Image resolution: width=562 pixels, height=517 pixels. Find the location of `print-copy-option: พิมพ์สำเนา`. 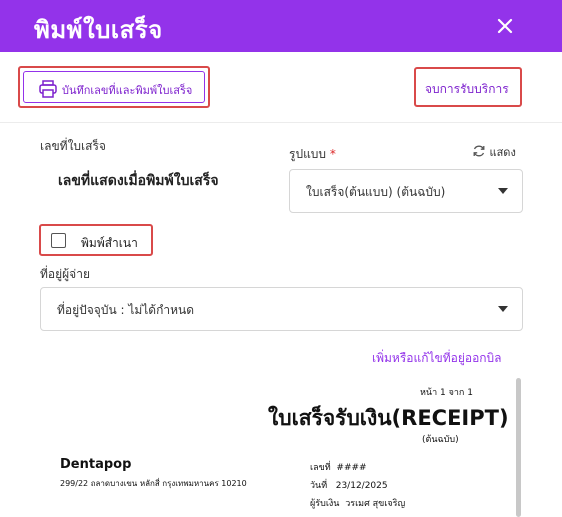

print-copy-option: พิมพ์สำเนา is located at coordinates (96, 240).